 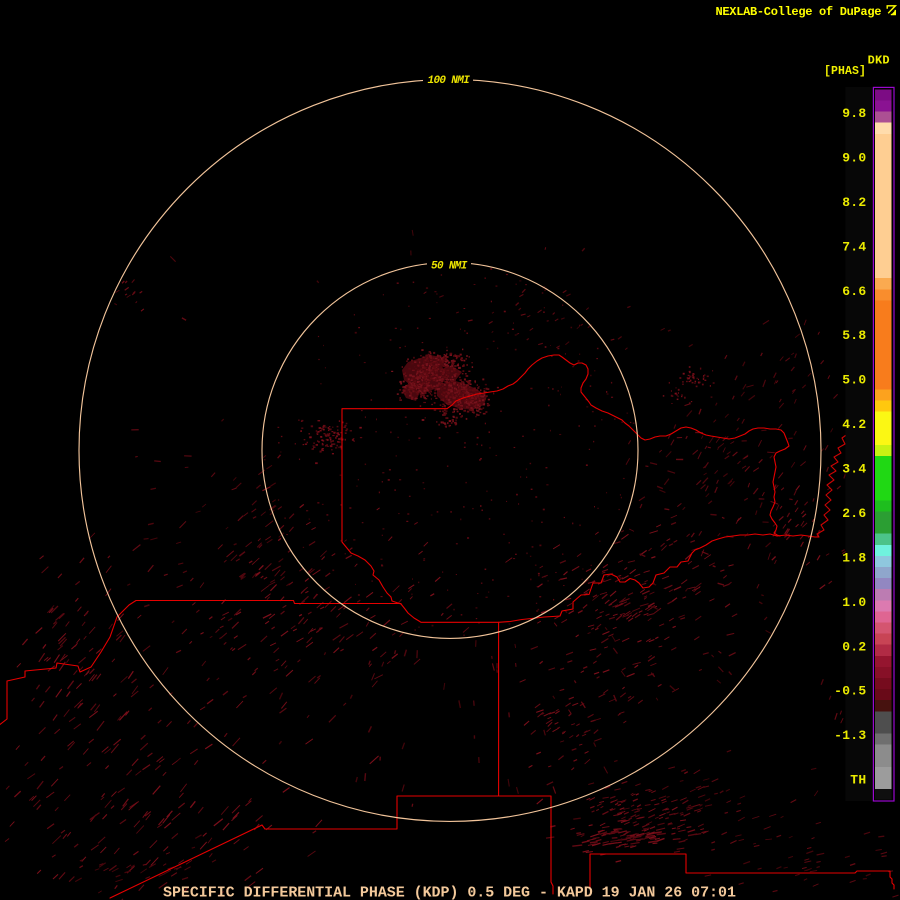 What do you see at coordinates (854, 157) in the screenshot?
I see `svg-text: 9.0` at bounding box center [854, 157].